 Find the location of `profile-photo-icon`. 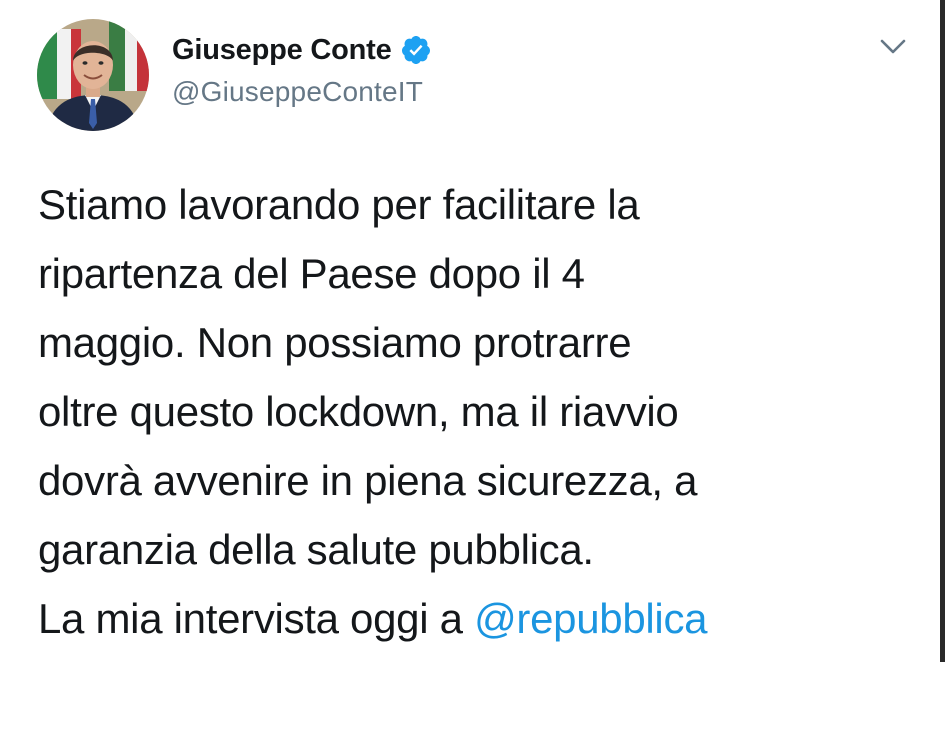

profile-photo-icon is located at coordinates (93, 75).